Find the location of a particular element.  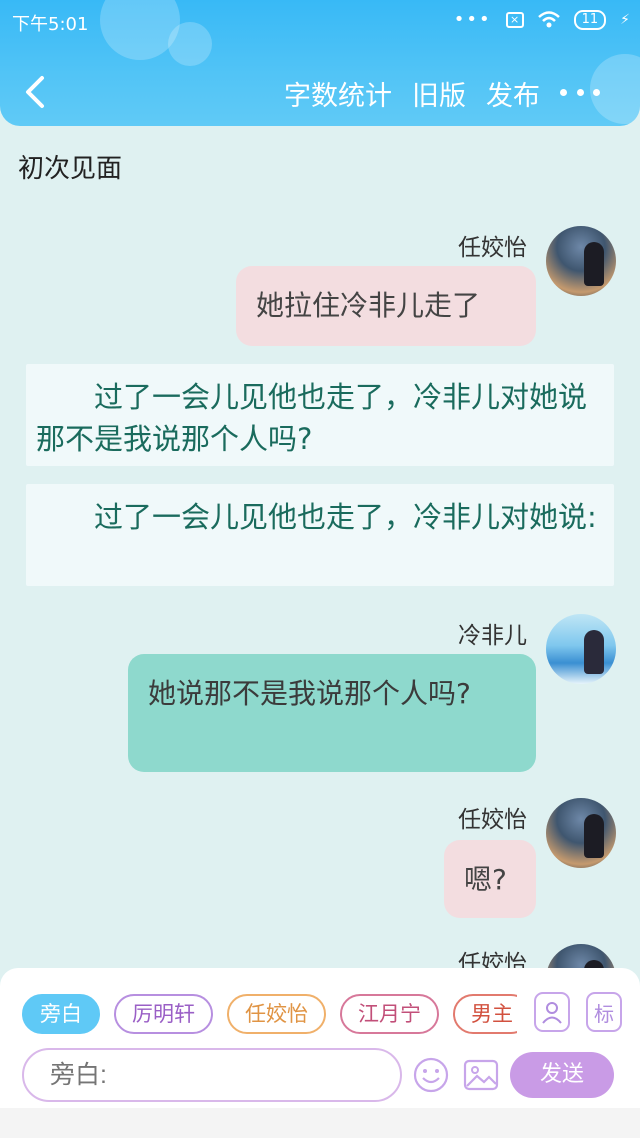

send-button: 发送 is located at coordinates (562, 1075).